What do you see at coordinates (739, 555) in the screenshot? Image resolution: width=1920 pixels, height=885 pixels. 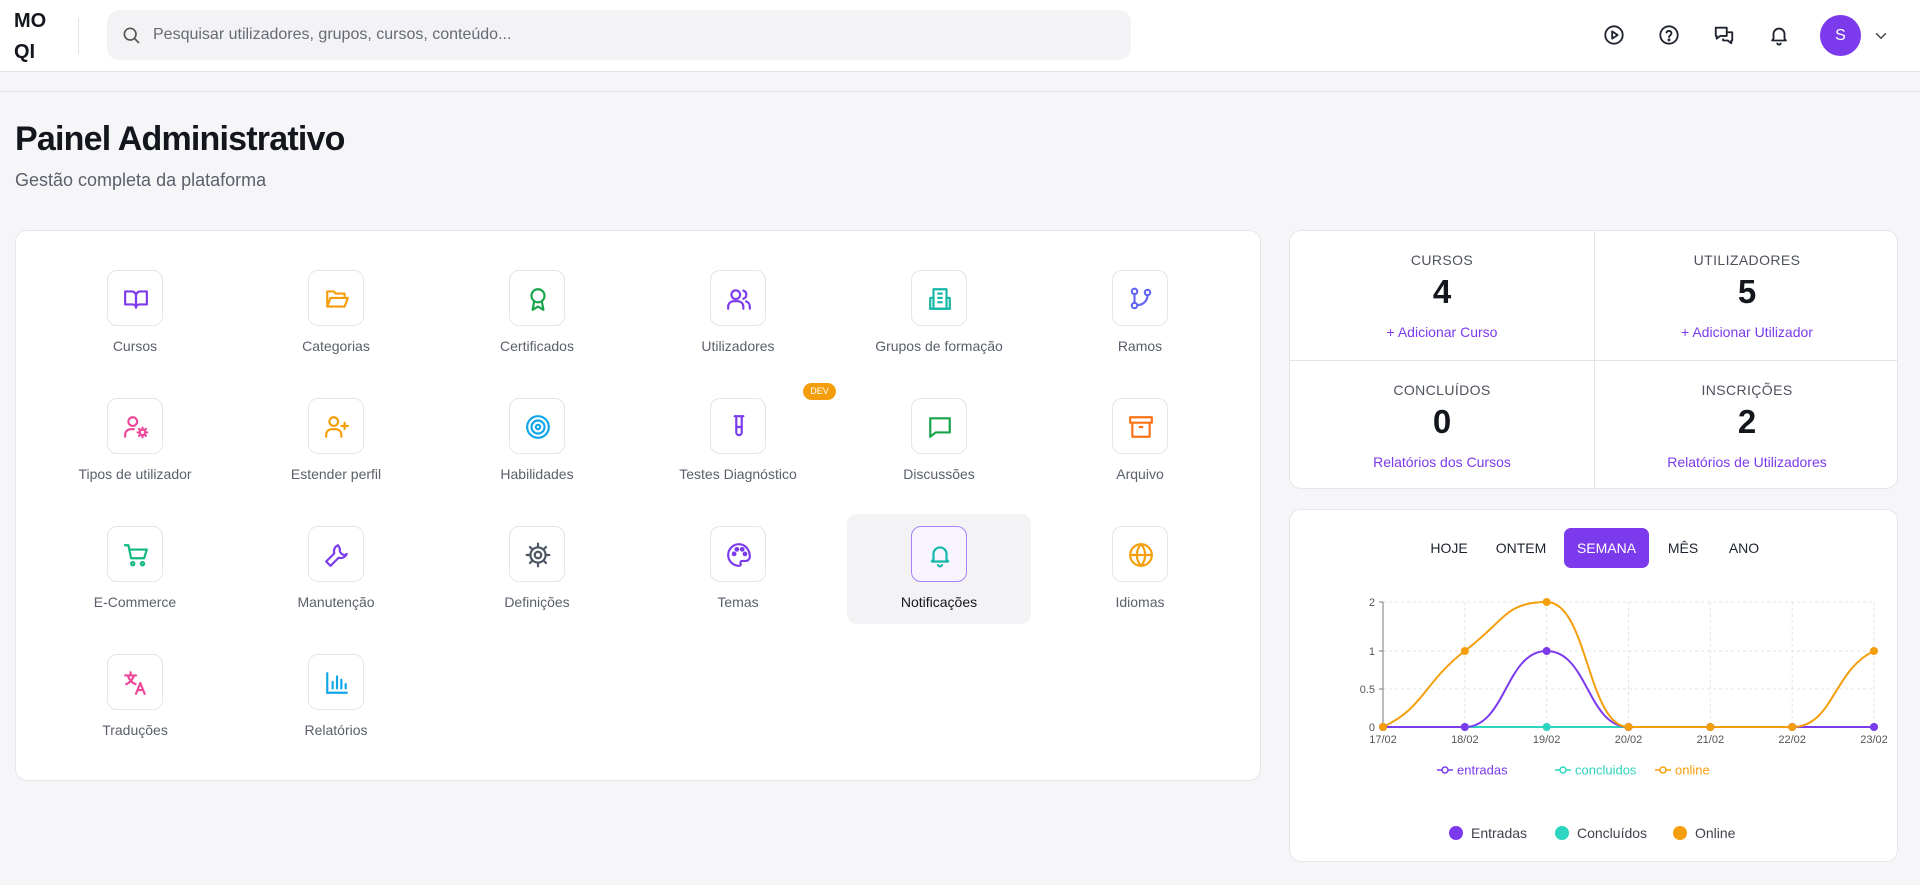 I see `palette-icon` at bounding box center [739, 555].